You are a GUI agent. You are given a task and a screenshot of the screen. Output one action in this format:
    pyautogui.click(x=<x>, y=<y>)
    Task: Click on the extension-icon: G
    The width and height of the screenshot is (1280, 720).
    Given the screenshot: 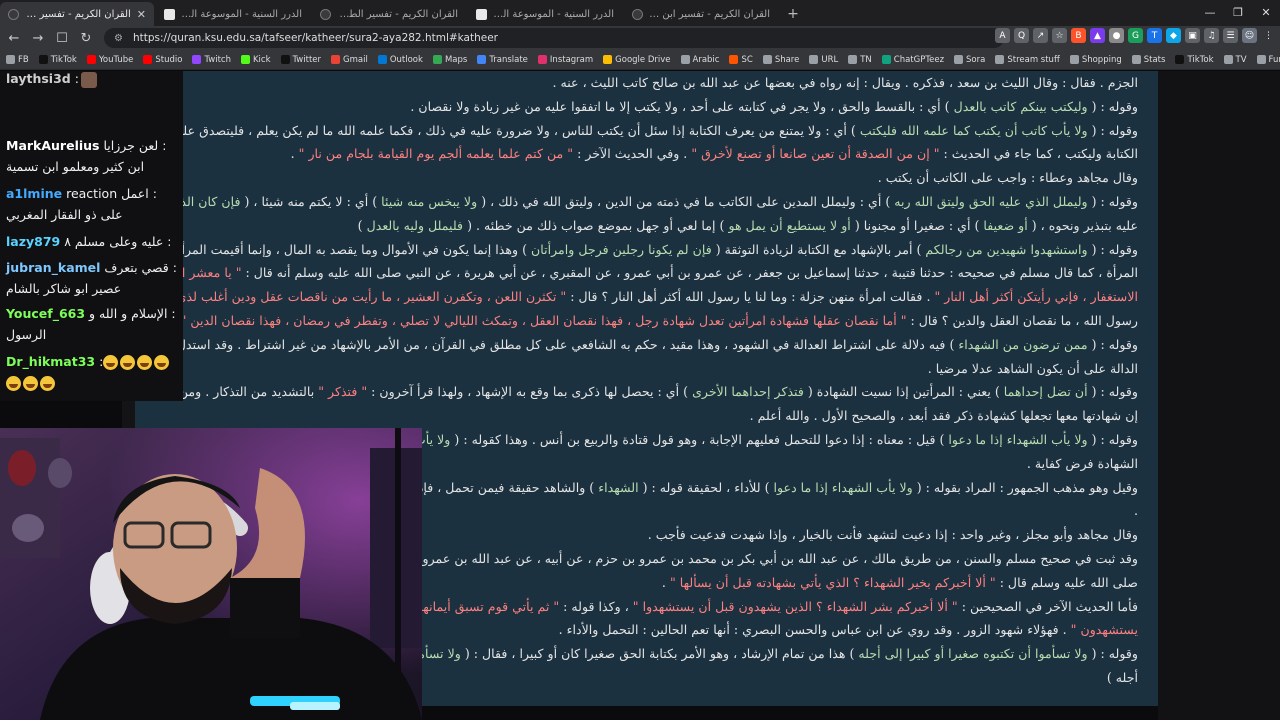 What is the action you would take?
    pyautogui.click(x=1135, y=35)
    